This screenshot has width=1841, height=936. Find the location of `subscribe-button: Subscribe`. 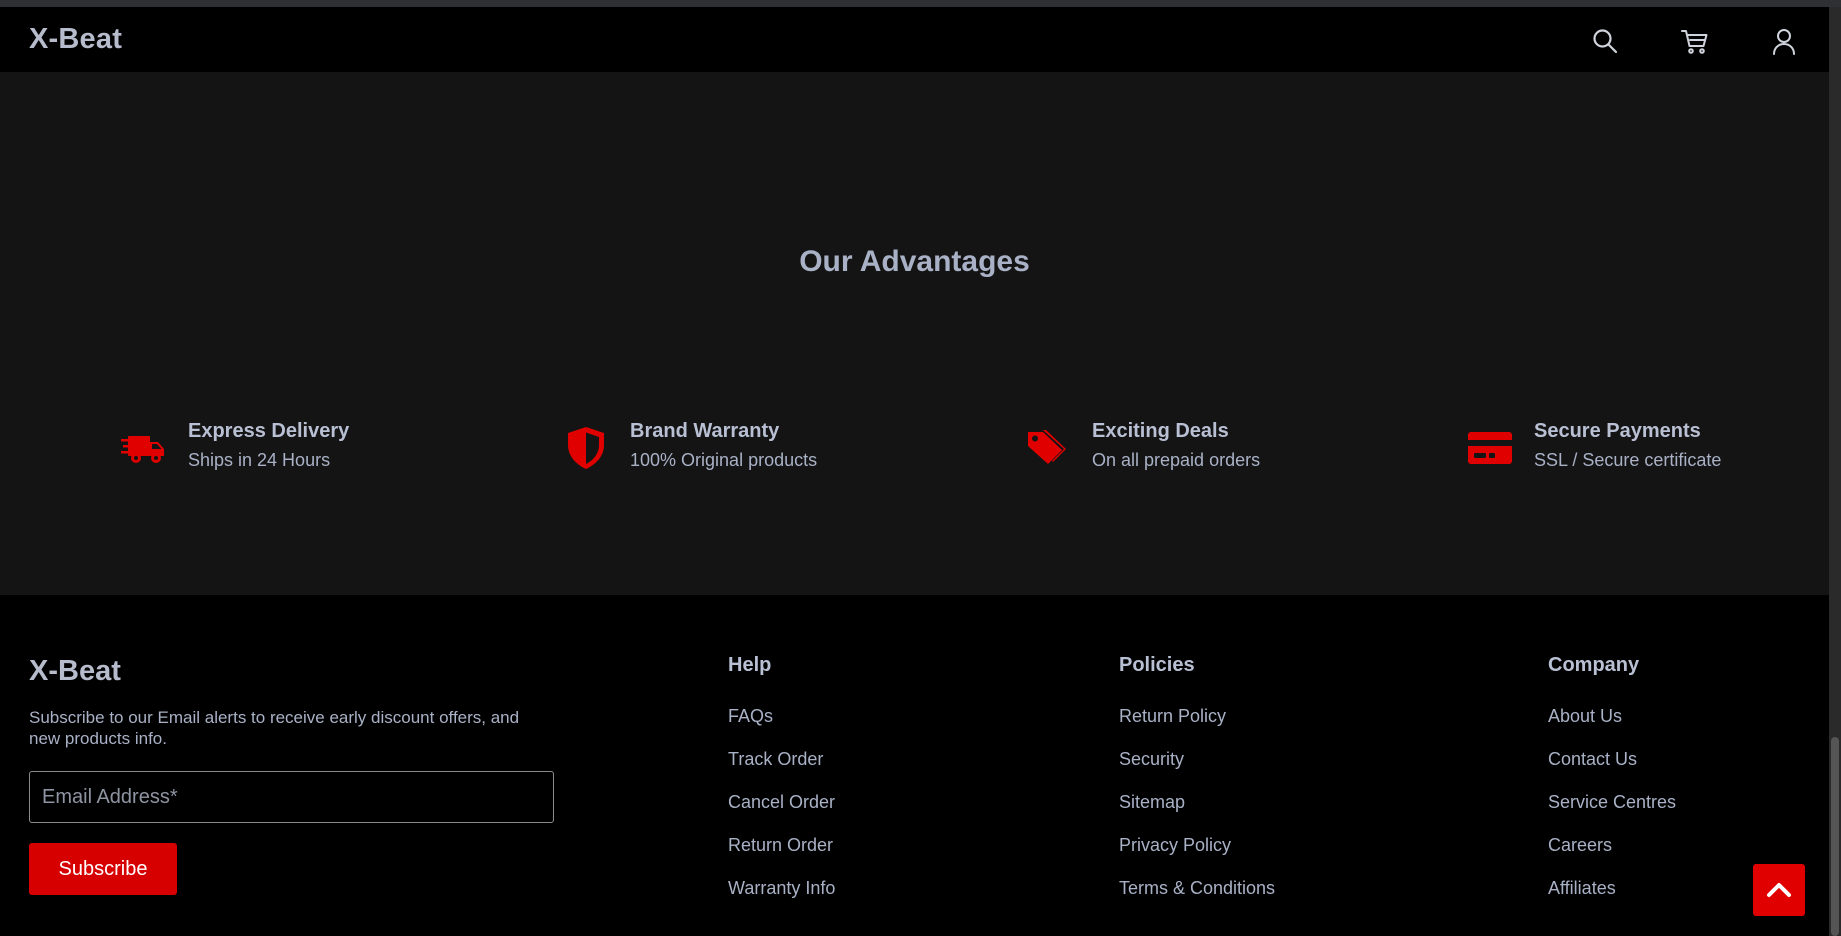

subscribe-button: Subscribe is located at coordinates (103, 869).